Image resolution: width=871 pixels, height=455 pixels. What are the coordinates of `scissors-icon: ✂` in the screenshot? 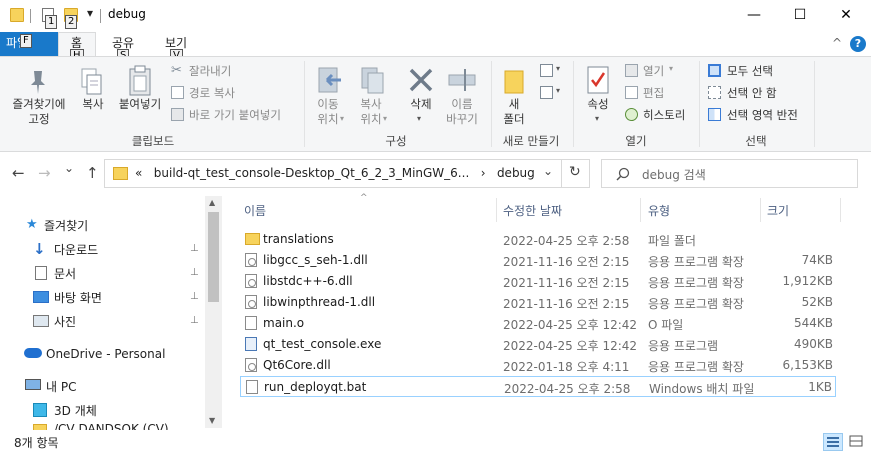 It's located at (176, 70).